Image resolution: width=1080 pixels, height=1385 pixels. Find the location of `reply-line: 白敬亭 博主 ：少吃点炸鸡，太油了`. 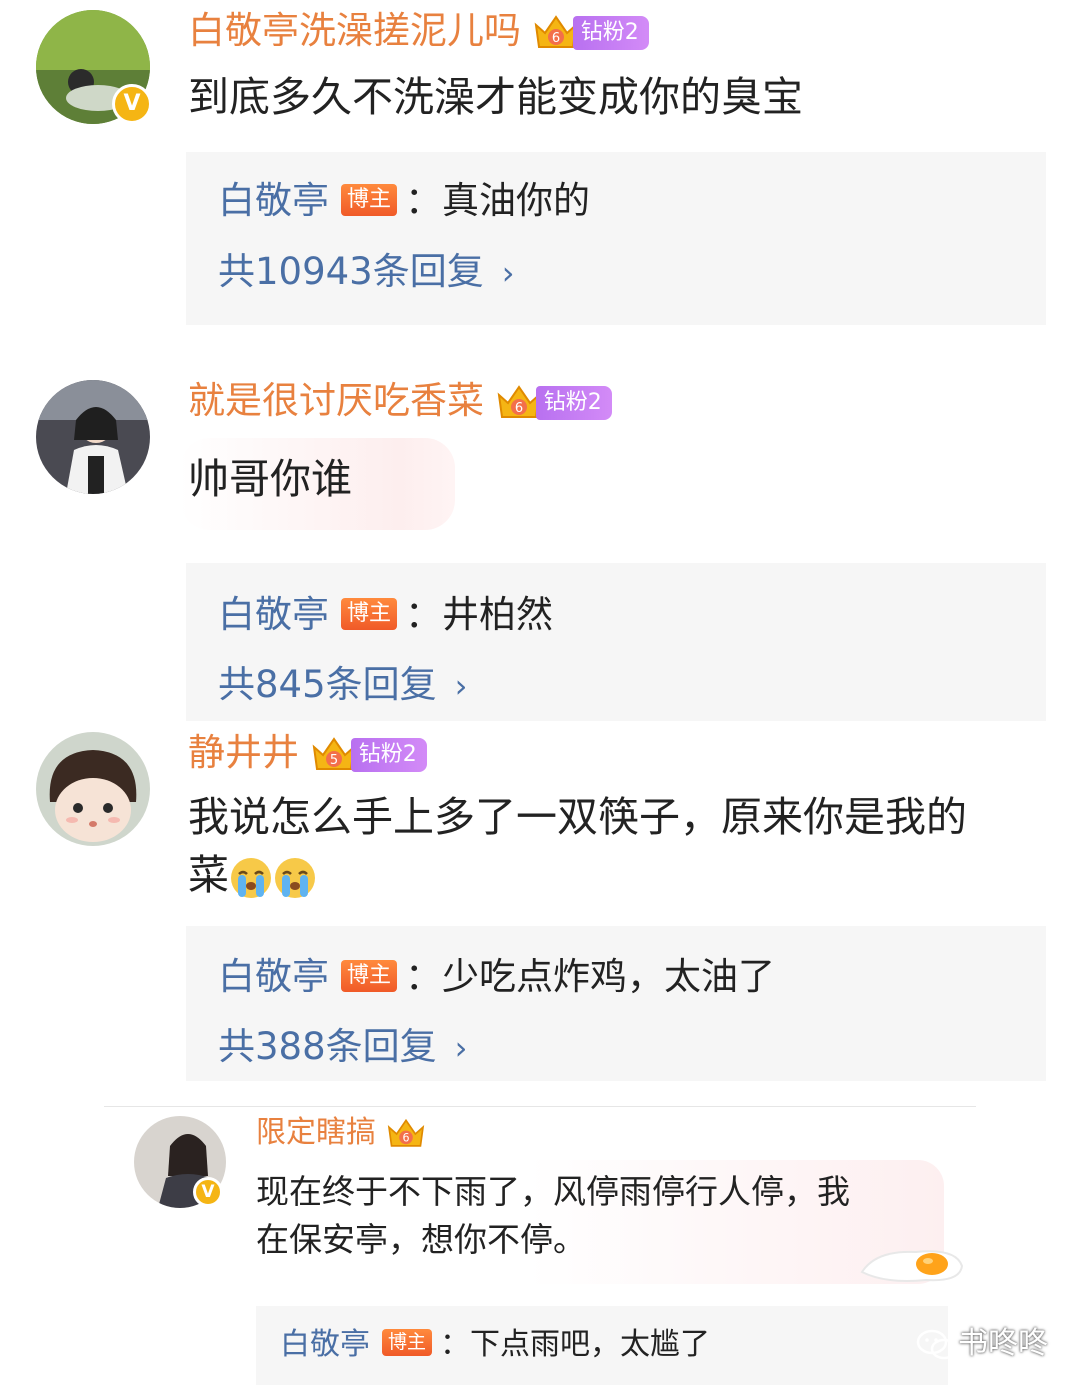

reply-line: 白敬亭 博主 ：少吃点炸鸡，太油了 is located at coordinates (497, 976).